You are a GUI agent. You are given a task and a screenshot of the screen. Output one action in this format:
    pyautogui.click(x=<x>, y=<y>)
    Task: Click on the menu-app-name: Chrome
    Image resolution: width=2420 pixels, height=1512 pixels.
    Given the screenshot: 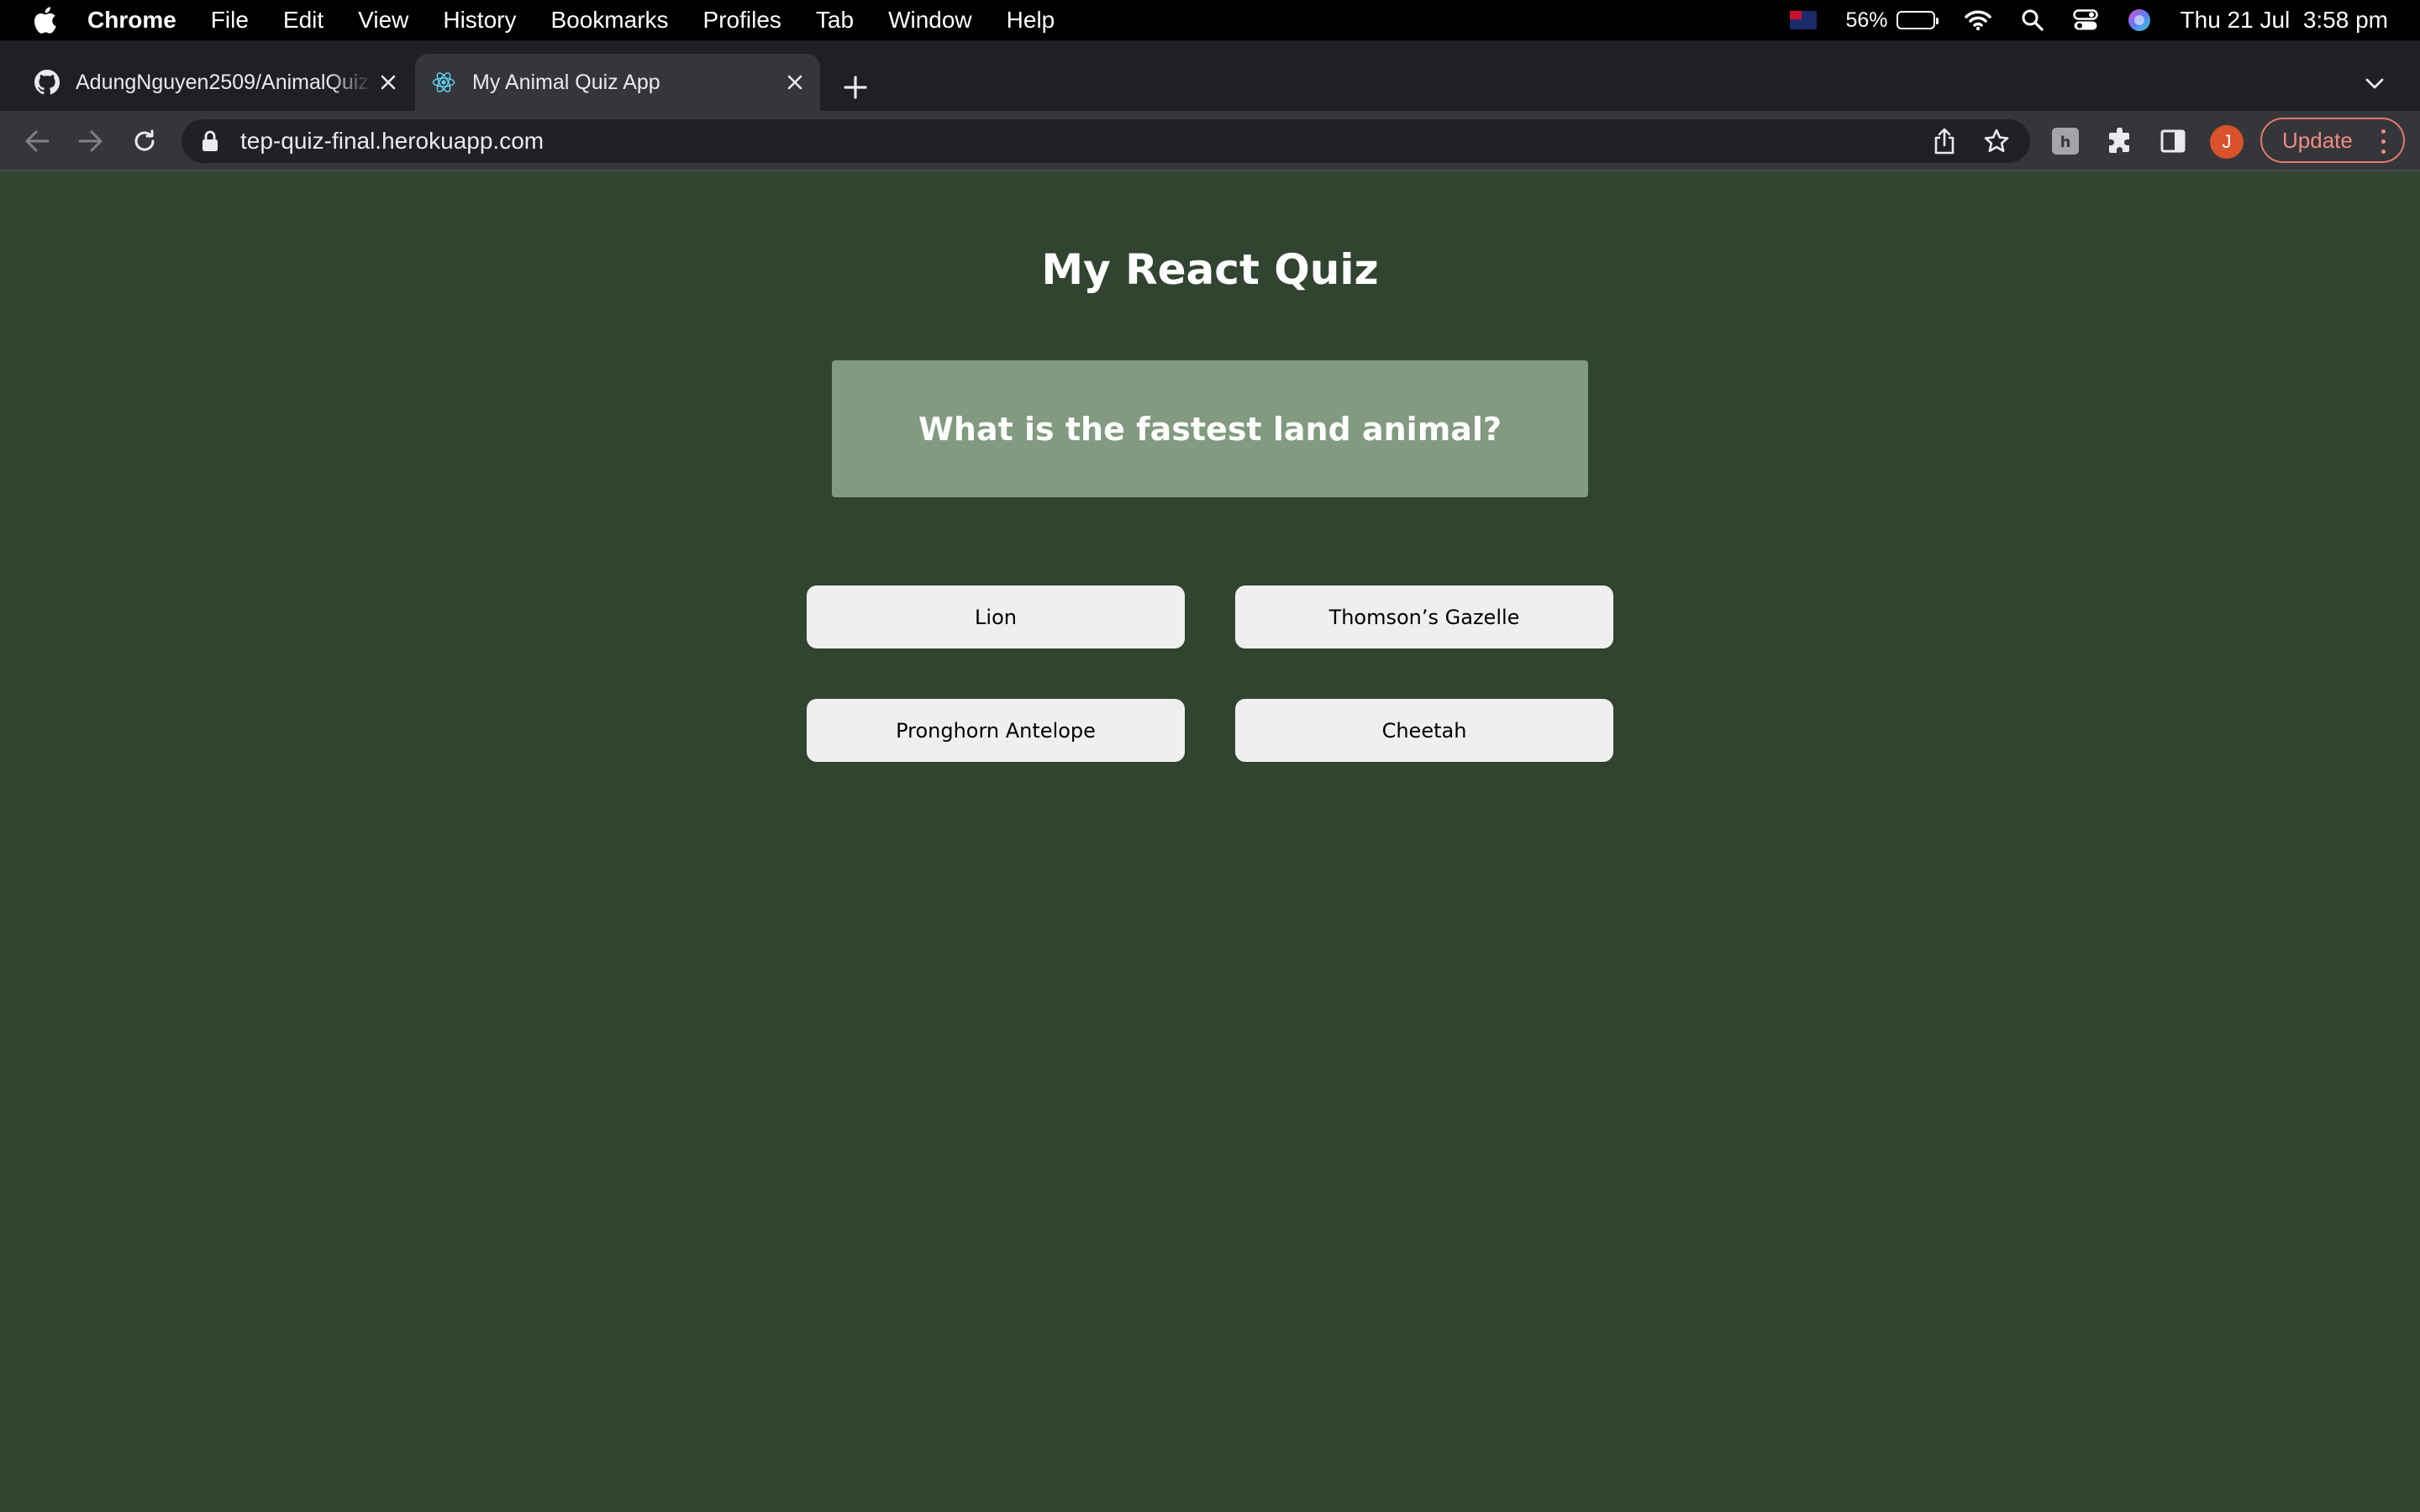 What is the action you would take?
    pyautogui.click(x=131, y=20)
    